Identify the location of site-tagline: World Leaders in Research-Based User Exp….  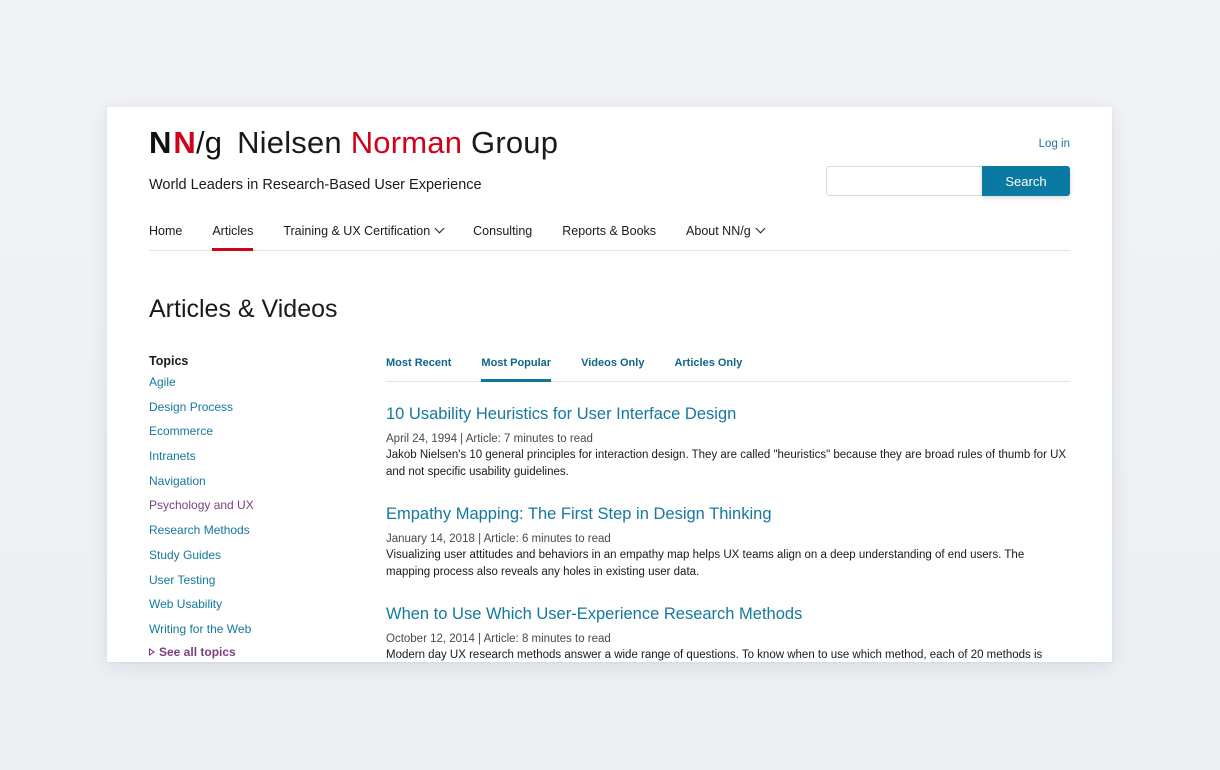
(315, 185).